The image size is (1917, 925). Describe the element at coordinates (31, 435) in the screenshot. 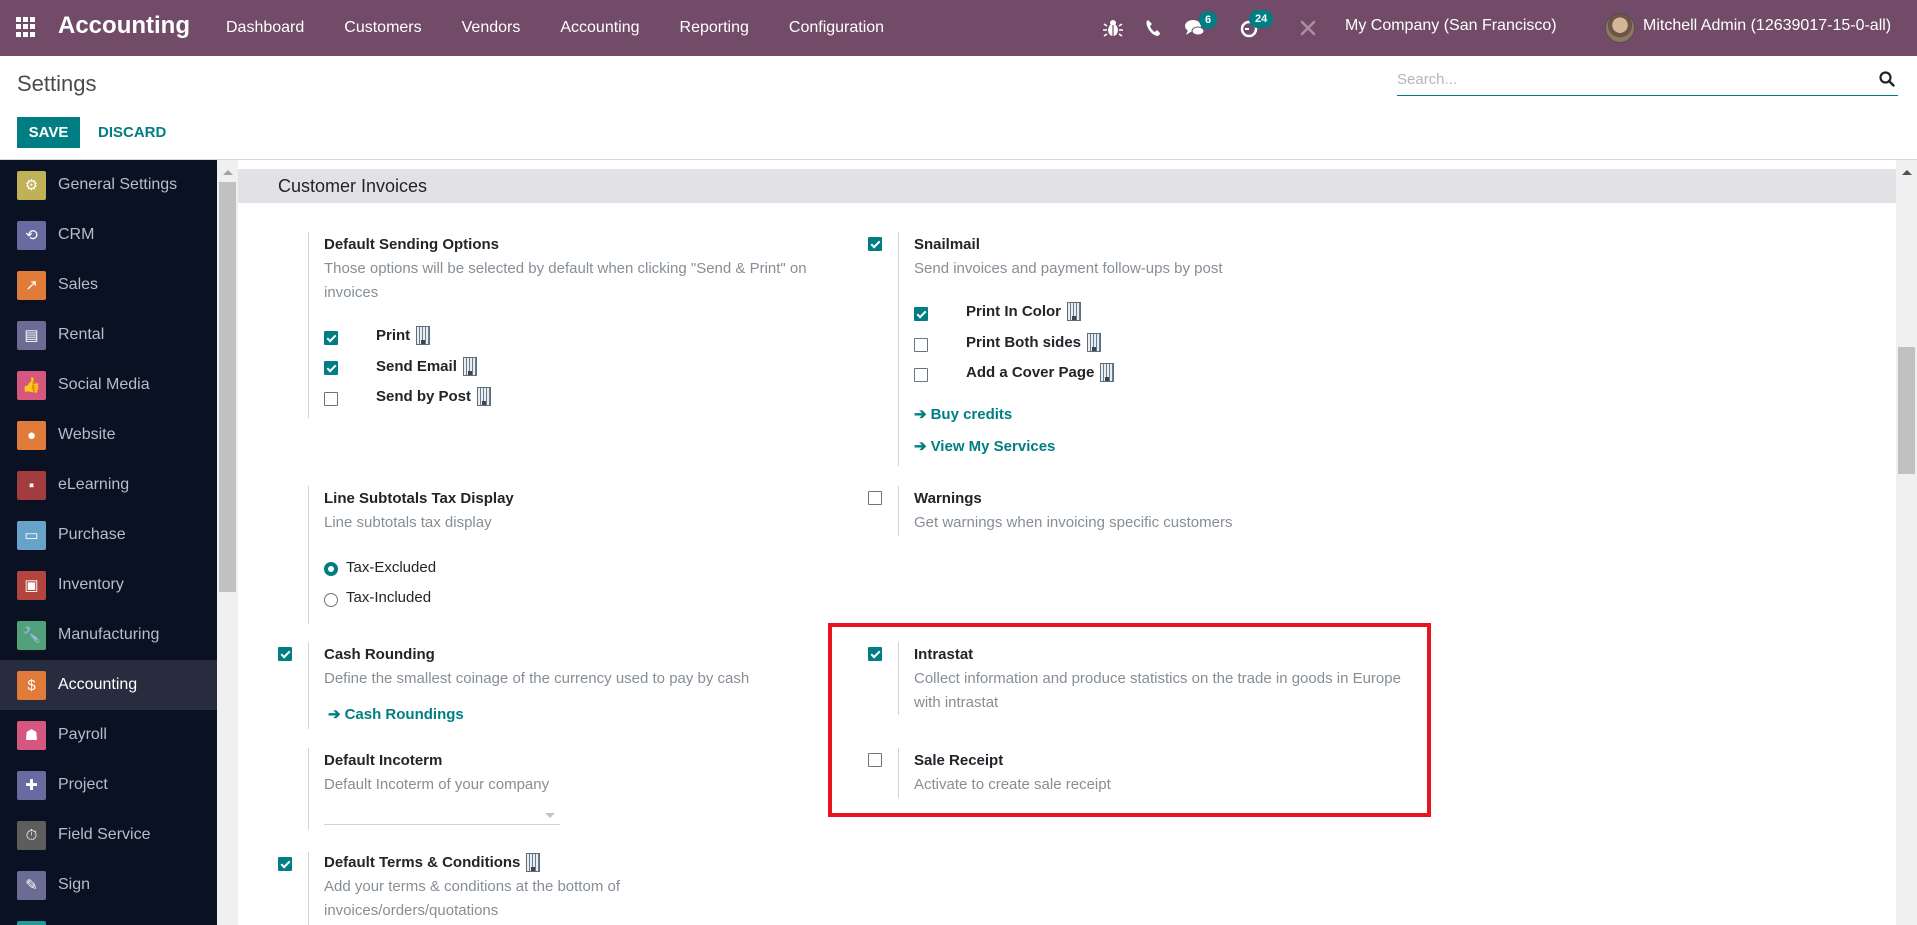

I see `globe-icon: ●` at that location.